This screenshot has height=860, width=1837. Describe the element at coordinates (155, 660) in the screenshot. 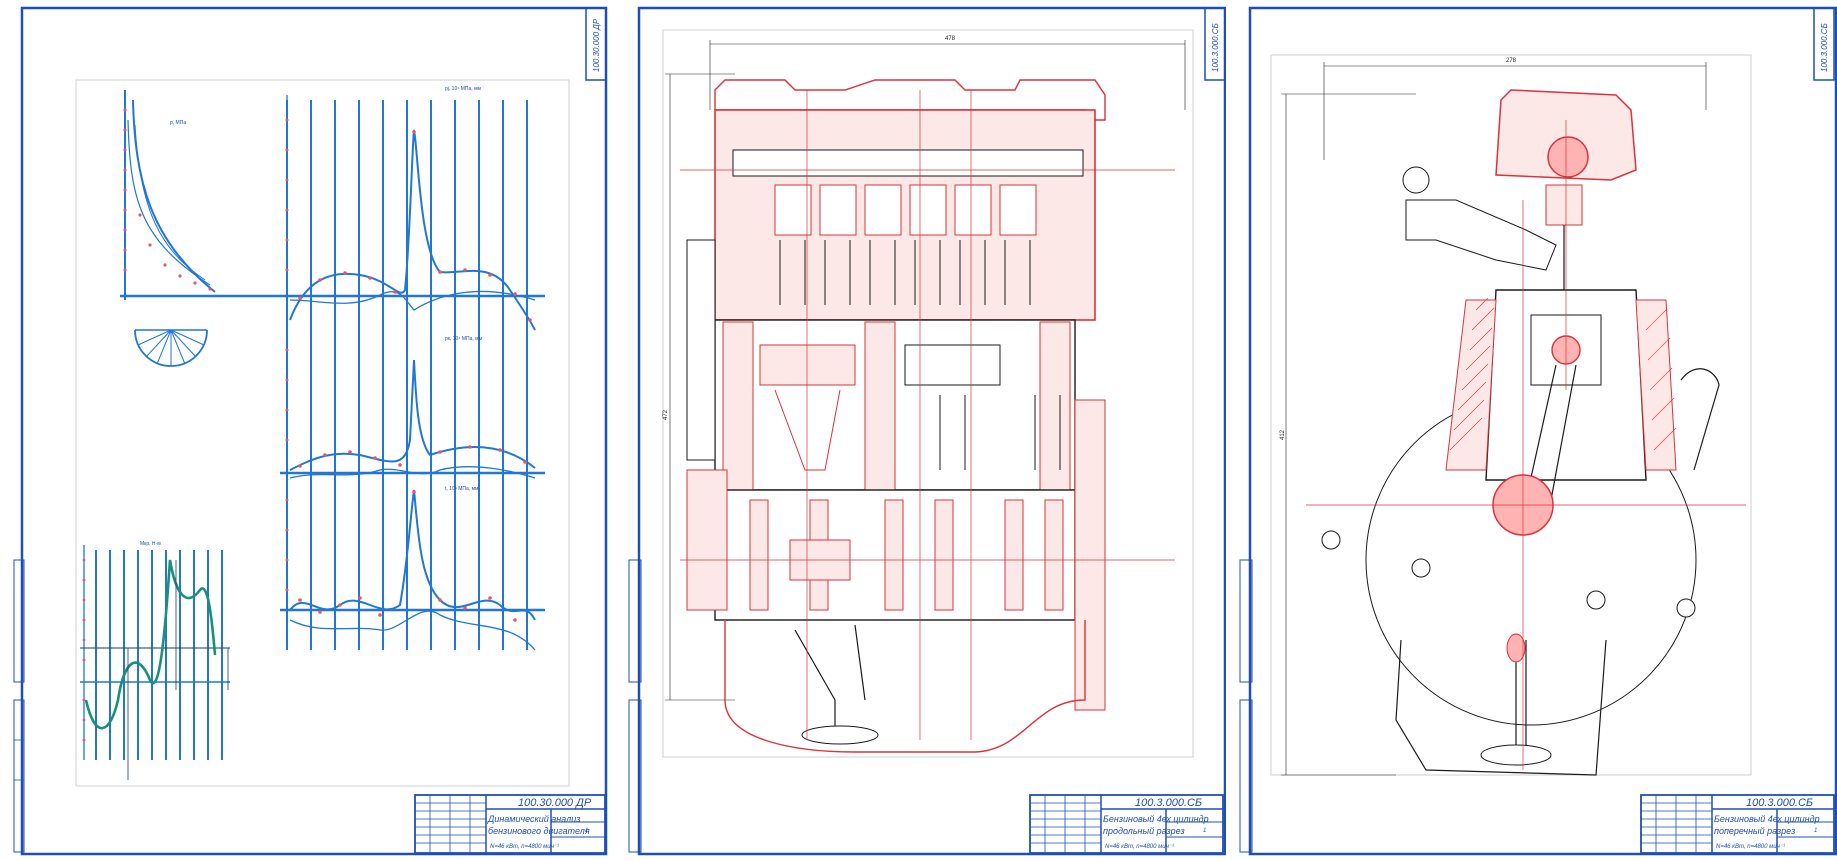

I see `torque-chart: Мкр, Н·м` at that location.